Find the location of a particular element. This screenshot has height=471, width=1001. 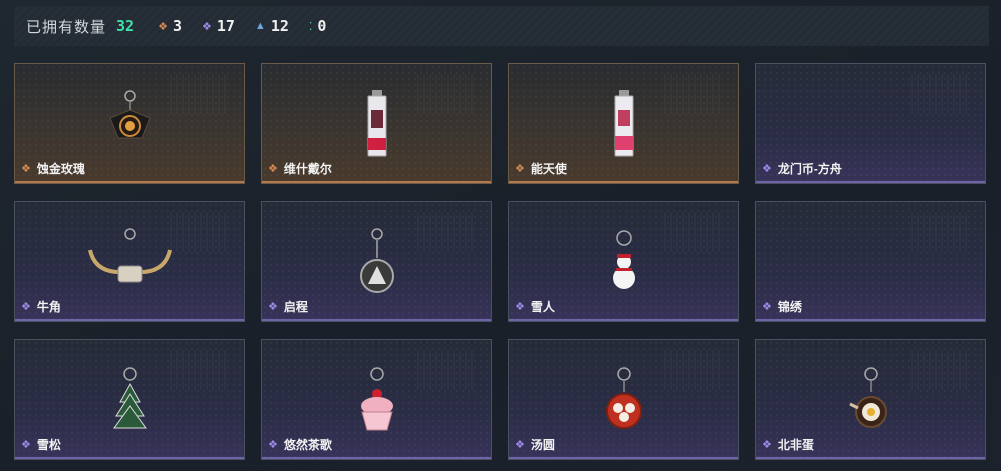

item-name: 锦绣 is located at coordinates (789, 307).